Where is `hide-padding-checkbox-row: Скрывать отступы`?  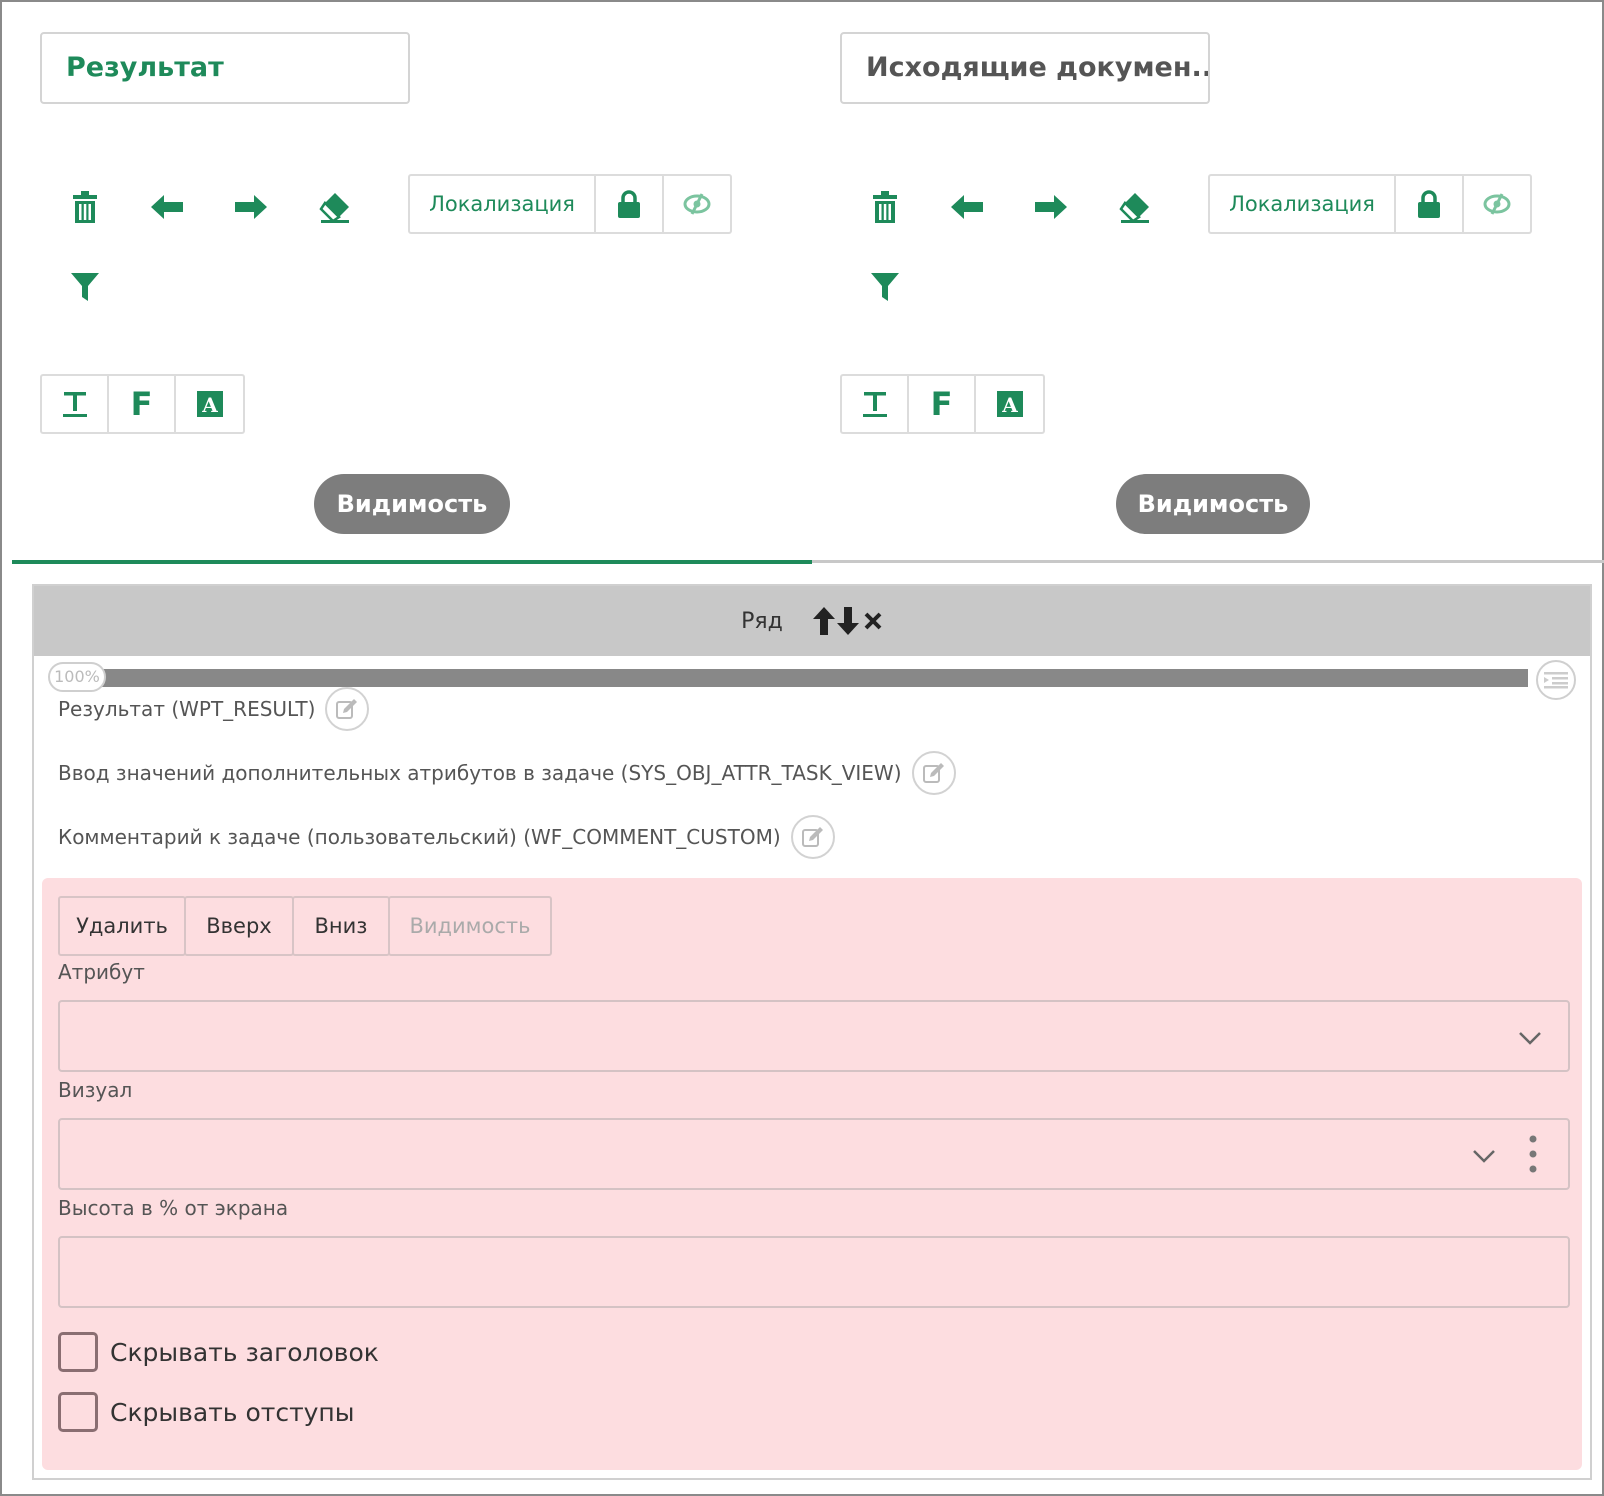 hide-padding-checkbox-row: Скрывать отступы is located at coordinates (206, 1412).